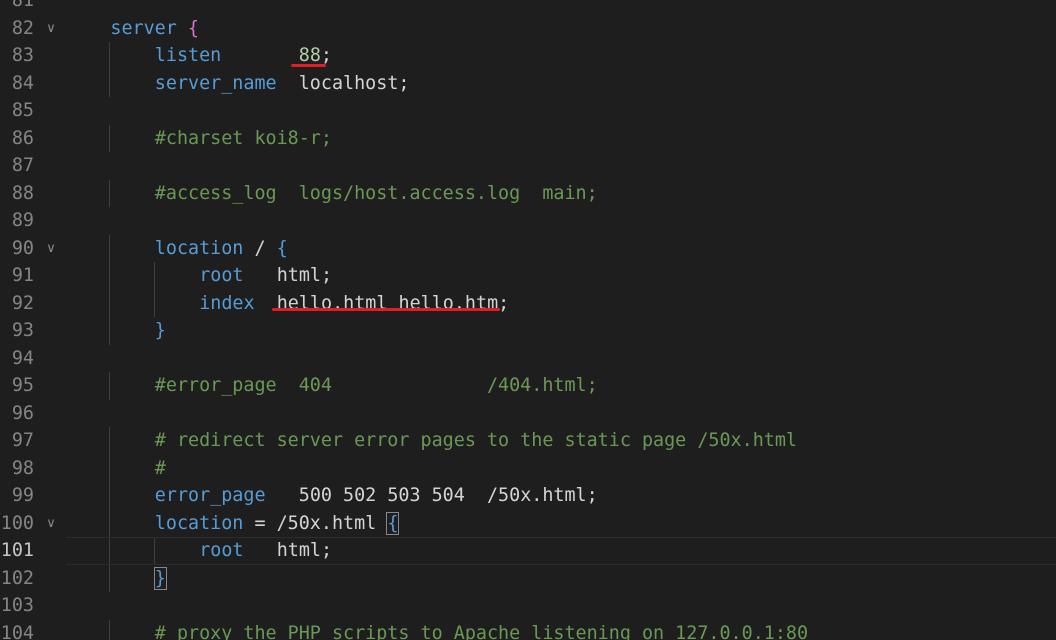  Describe the element at coordinates (215, 83) in the screenshot. I see `directive-keyword: server_name` at that location.